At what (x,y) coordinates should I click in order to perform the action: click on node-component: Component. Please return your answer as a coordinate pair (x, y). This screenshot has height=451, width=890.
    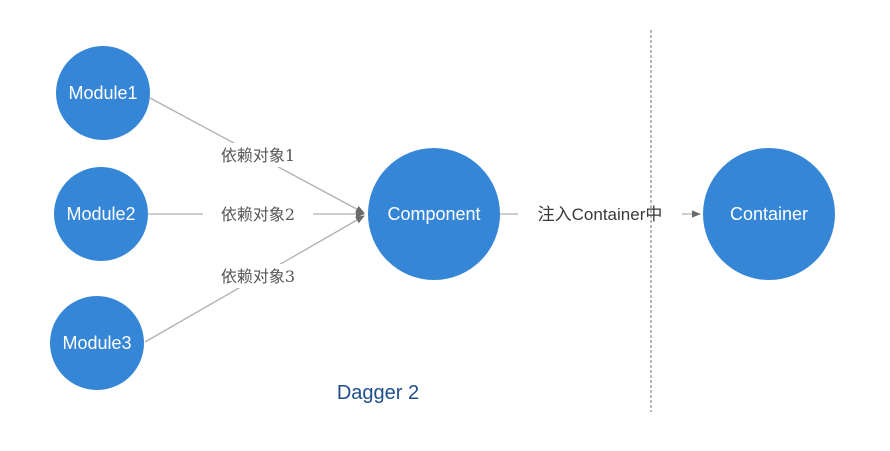
    Looking at the image, I should click on (434, 214).